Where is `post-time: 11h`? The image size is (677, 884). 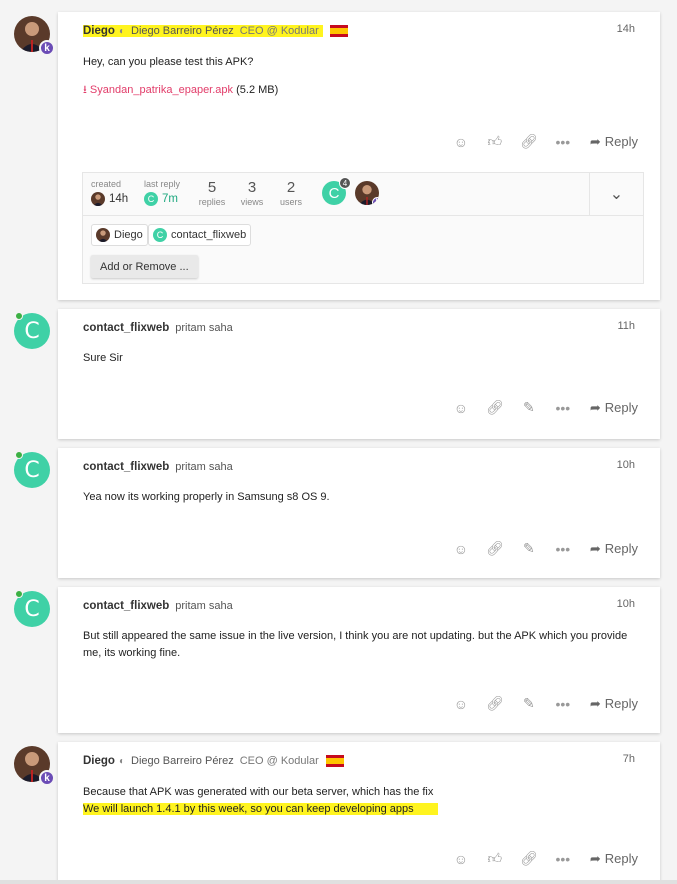
post-time: 11h is located at coordinates (626, 326).